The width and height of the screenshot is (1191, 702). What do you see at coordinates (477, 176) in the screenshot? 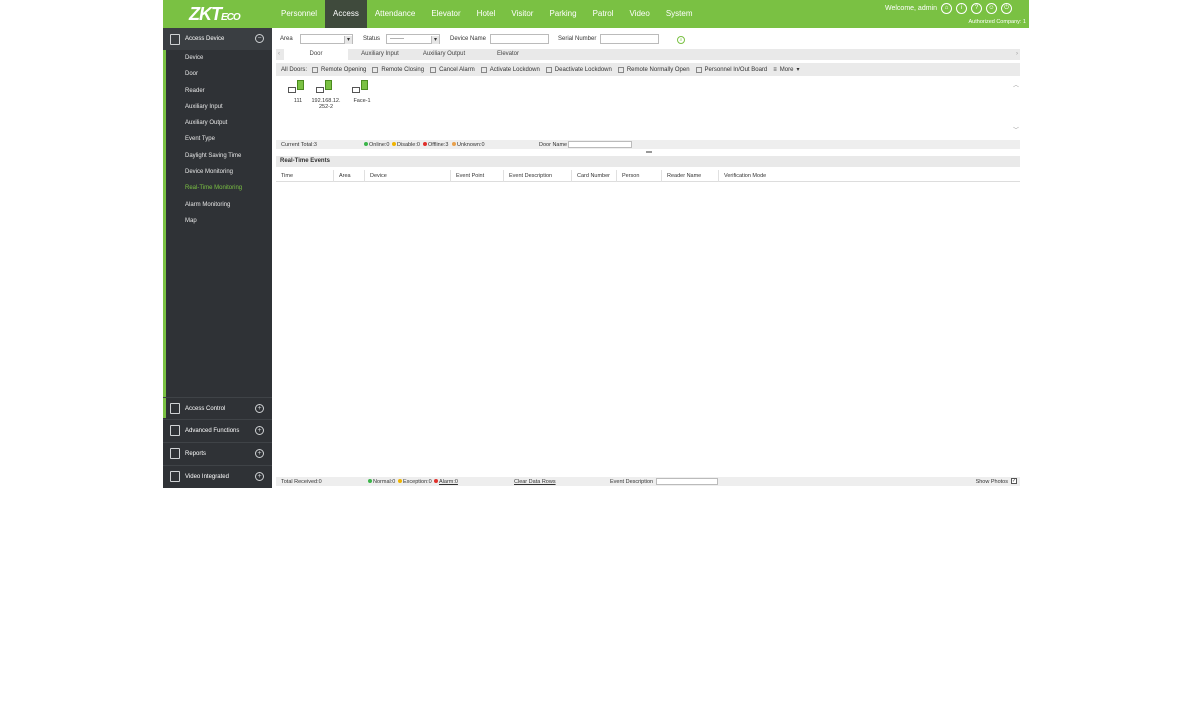
I see `column-event-point: Event Point` at bounding box center [477, 176].